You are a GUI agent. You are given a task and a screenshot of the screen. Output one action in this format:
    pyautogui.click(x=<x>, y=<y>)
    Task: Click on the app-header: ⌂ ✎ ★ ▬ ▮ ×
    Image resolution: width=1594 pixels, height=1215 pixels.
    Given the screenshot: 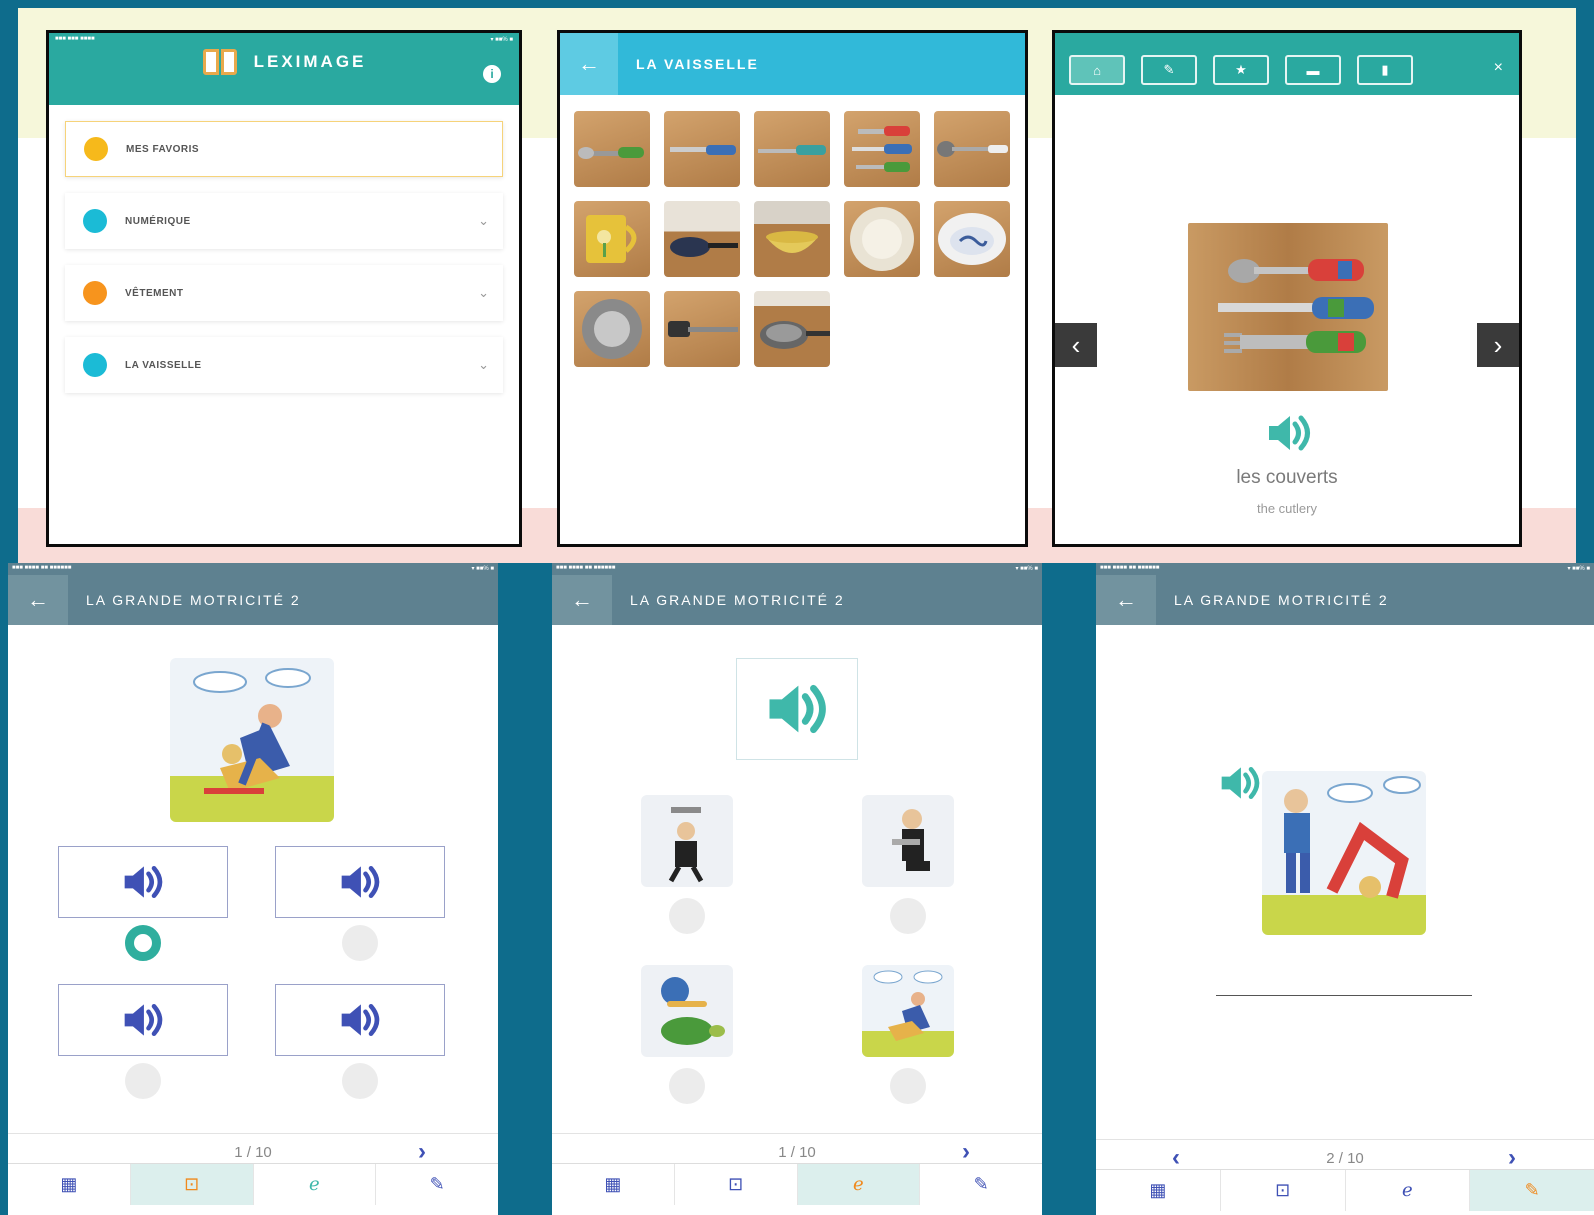 What is the action you would take?
    pyautogui.click(x=1287, y=64)
    